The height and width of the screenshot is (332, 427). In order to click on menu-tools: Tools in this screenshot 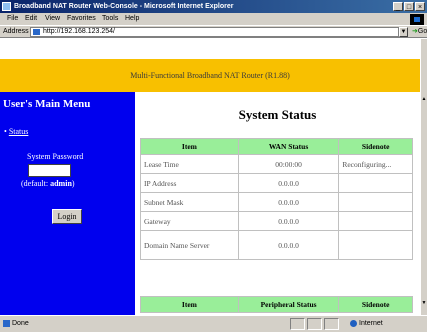, I will do `click(110, 19)`.